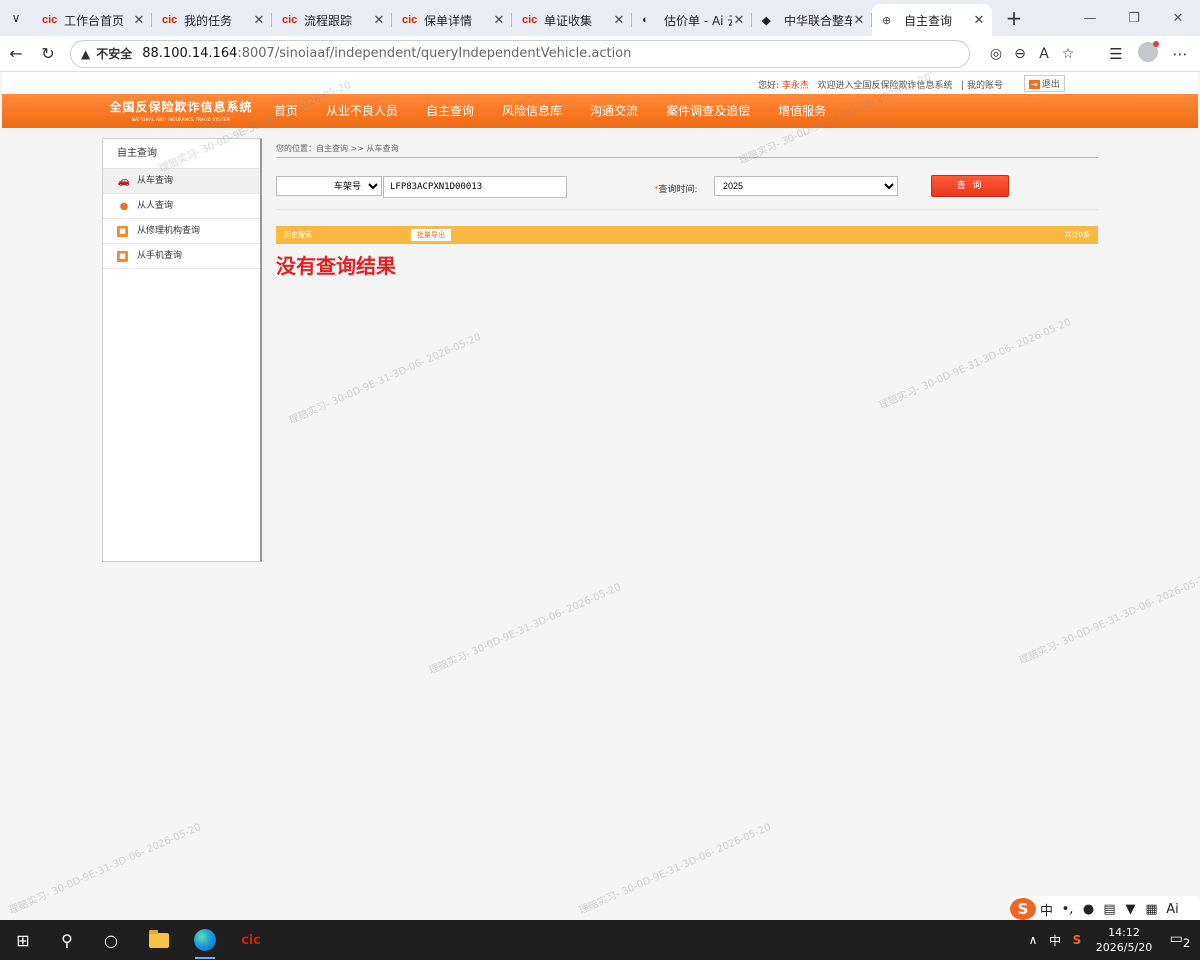 Image resolution: width=1200 pixels, height=960 pixels. Describe the element at coordinates (362, 111) in the screenshot. I see `nav-bad-practitioners: 从业不良人员` at that location.